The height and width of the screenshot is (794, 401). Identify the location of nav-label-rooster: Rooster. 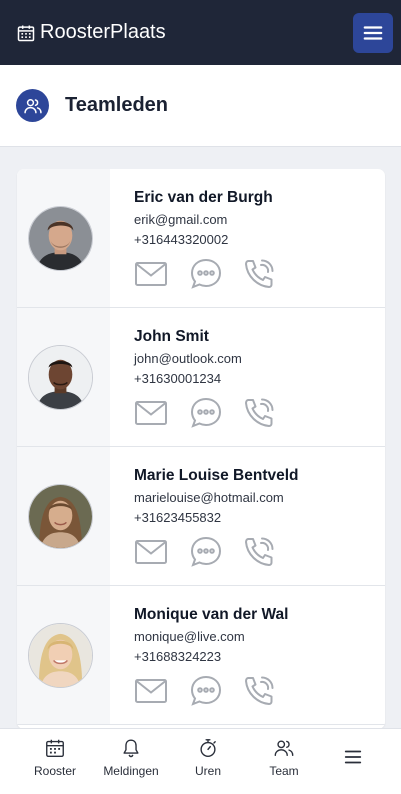
(55, 771).